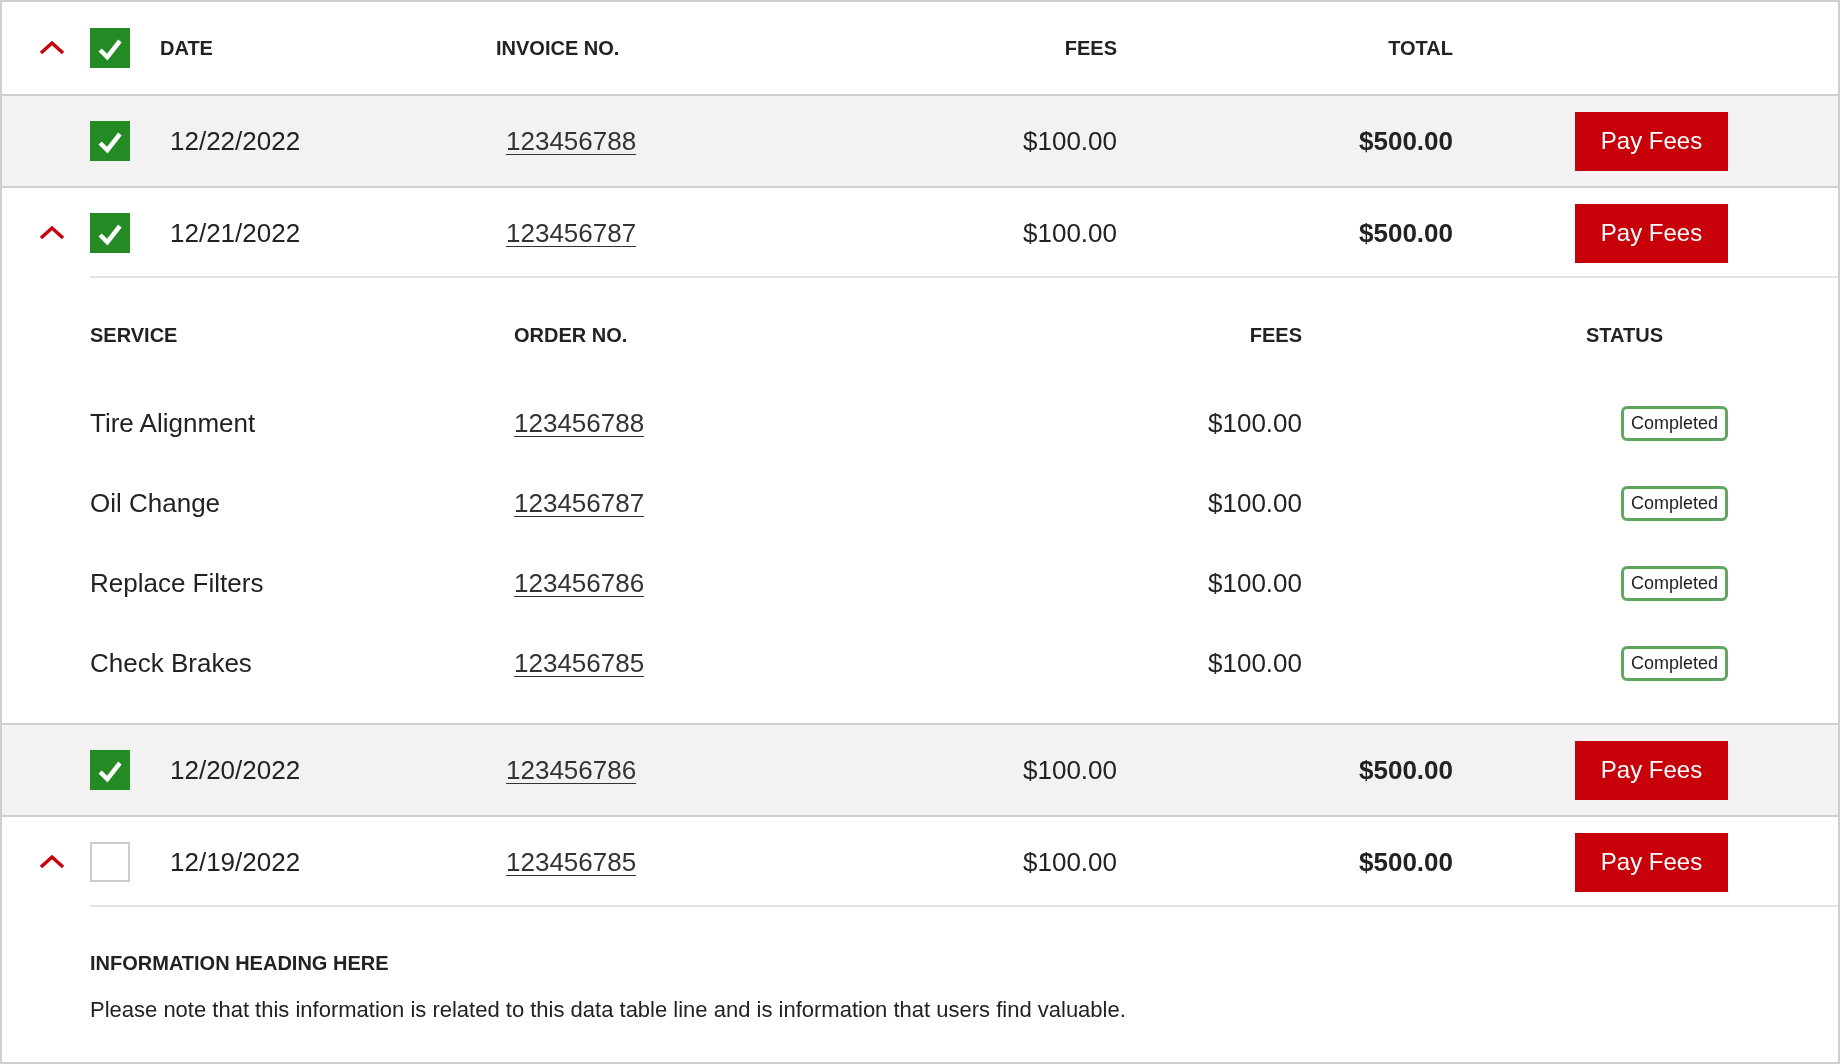 Image resolution: width=1840 pixels, height=1064 pixels. I want to click on order-link: 123456787, so click(579, 502).